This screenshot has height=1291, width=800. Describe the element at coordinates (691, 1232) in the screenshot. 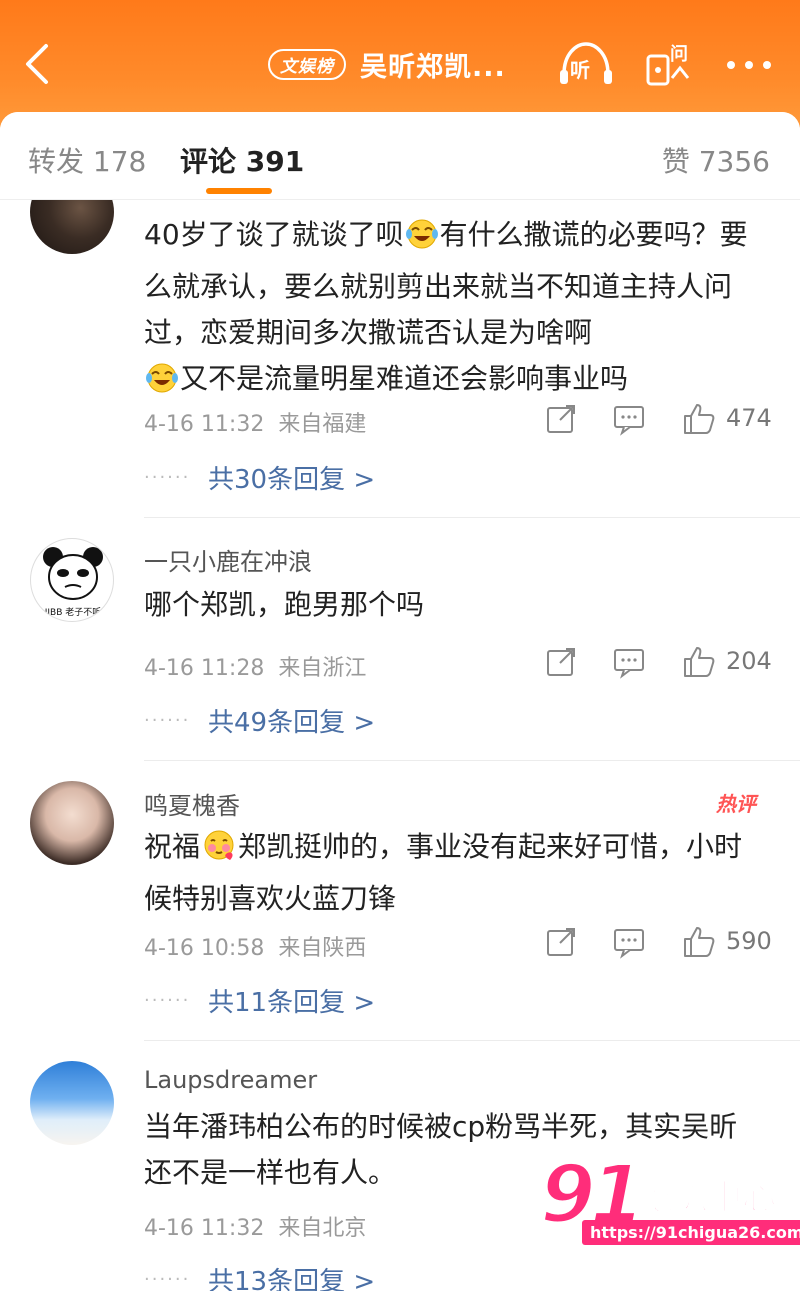

I see `watermark-url: https://91chigua26.com` at that location.